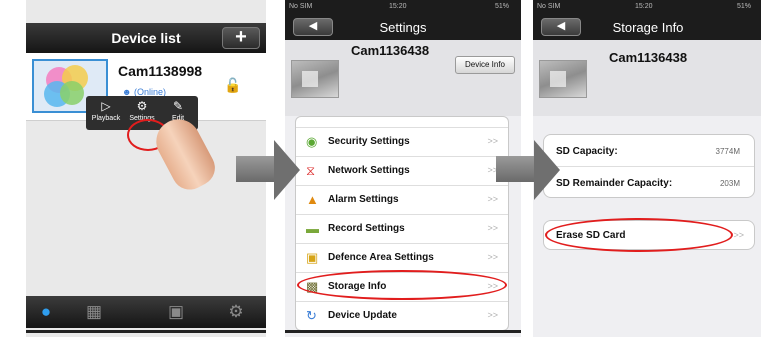  I want to click on list-item-defence: ▣ Defence Area Settings >>, so click(402, 257).